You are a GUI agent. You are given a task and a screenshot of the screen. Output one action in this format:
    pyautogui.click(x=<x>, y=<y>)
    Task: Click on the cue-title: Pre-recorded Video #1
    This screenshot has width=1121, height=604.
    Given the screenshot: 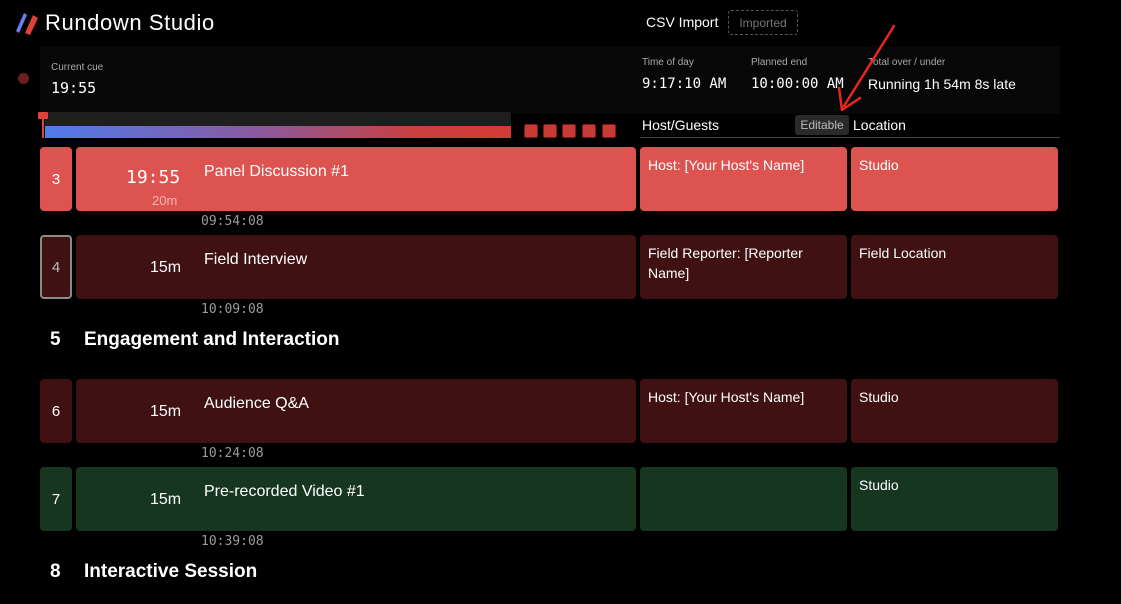 What is the action you would take?
    pyautogui.click(x=284, y=492)
    